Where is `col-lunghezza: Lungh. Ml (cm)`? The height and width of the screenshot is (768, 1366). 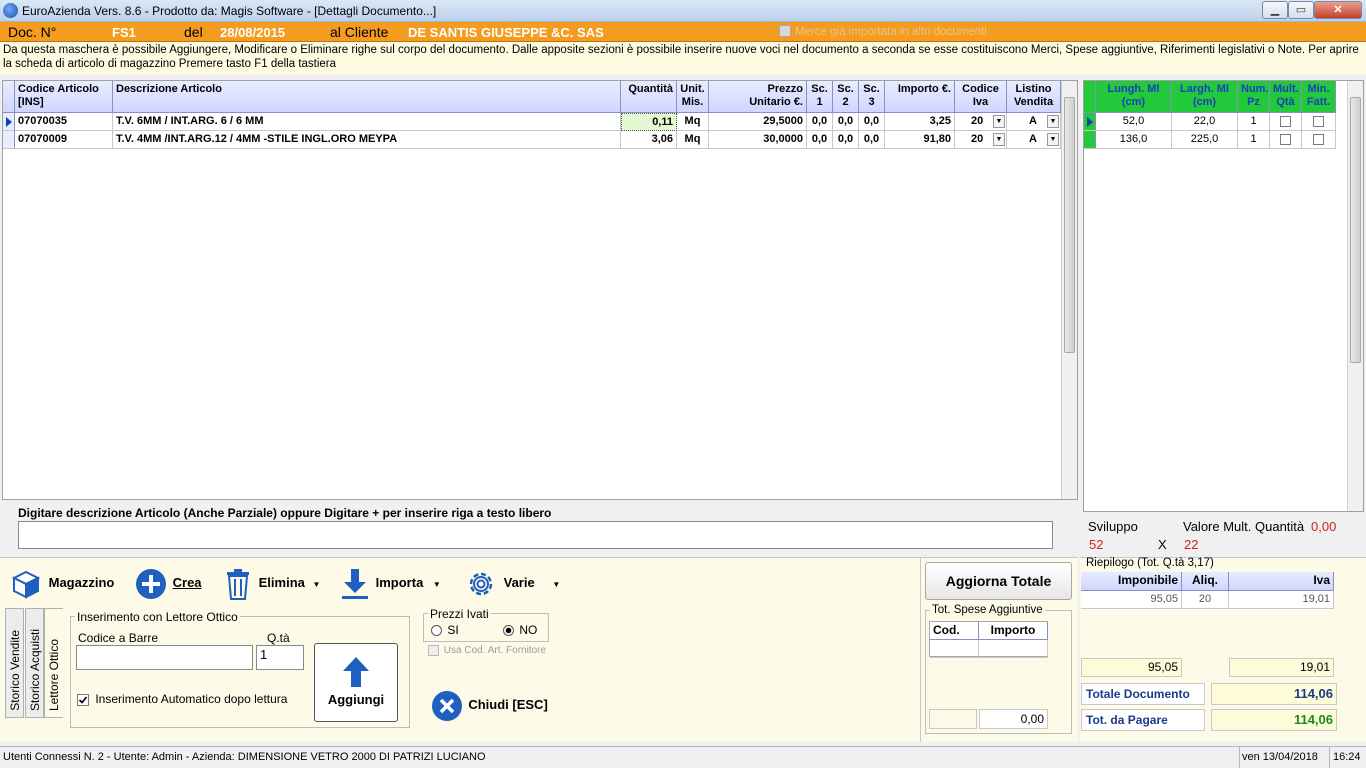 col-lunghezza: Lungh. Ml (cm) is located at coordinates (1134, 97).